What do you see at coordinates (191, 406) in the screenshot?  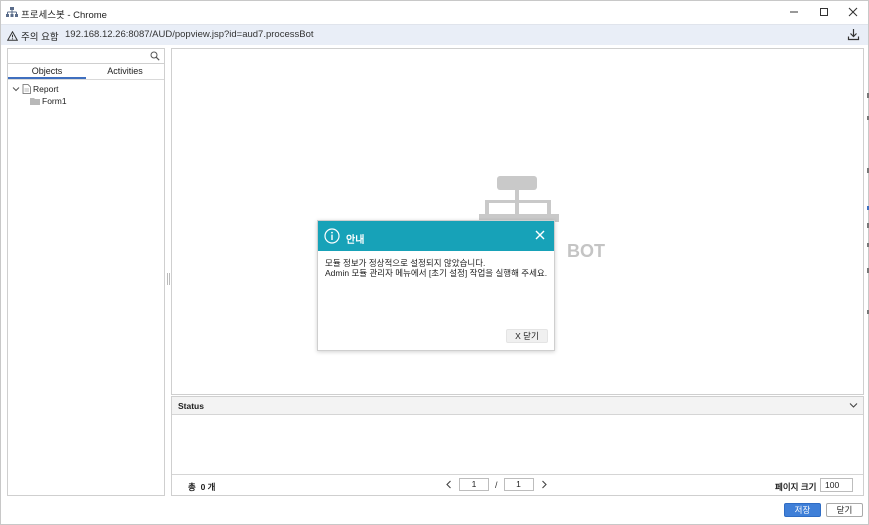 I see `status-title: Status` at bounding box center [191, 406].